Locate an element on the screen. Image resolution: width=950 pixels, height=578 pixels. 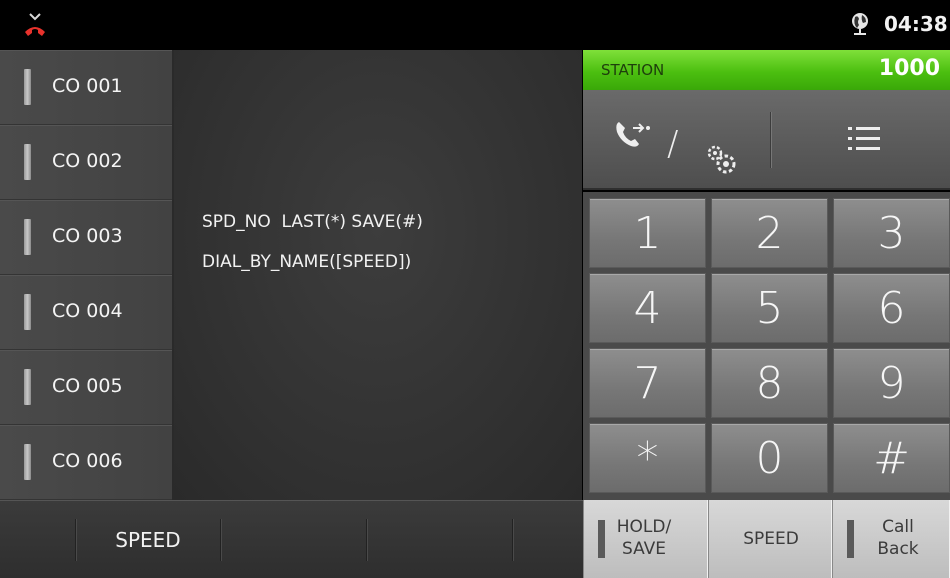
hold-save-button: HOLD/ SAVE is located at coordinates (645, 539).